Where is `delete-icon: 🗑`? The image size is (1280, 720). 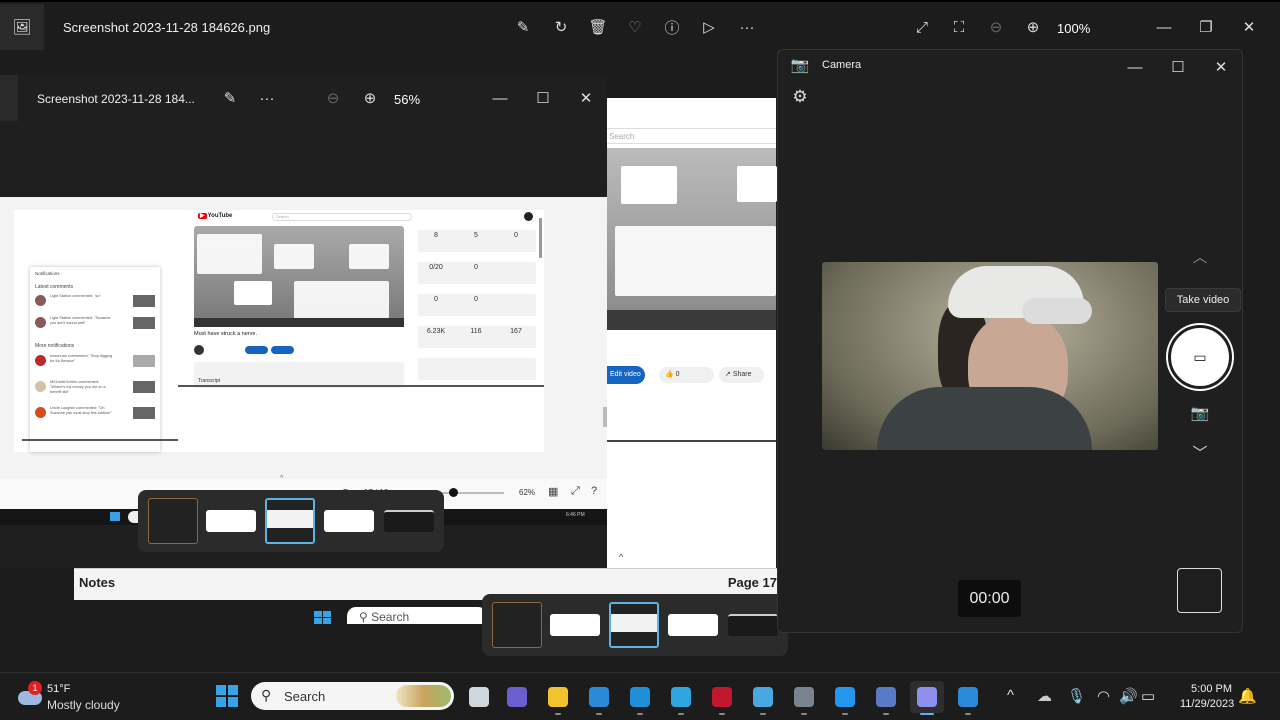
delete-icon: 🗑 is located at coordinates (598, 27).